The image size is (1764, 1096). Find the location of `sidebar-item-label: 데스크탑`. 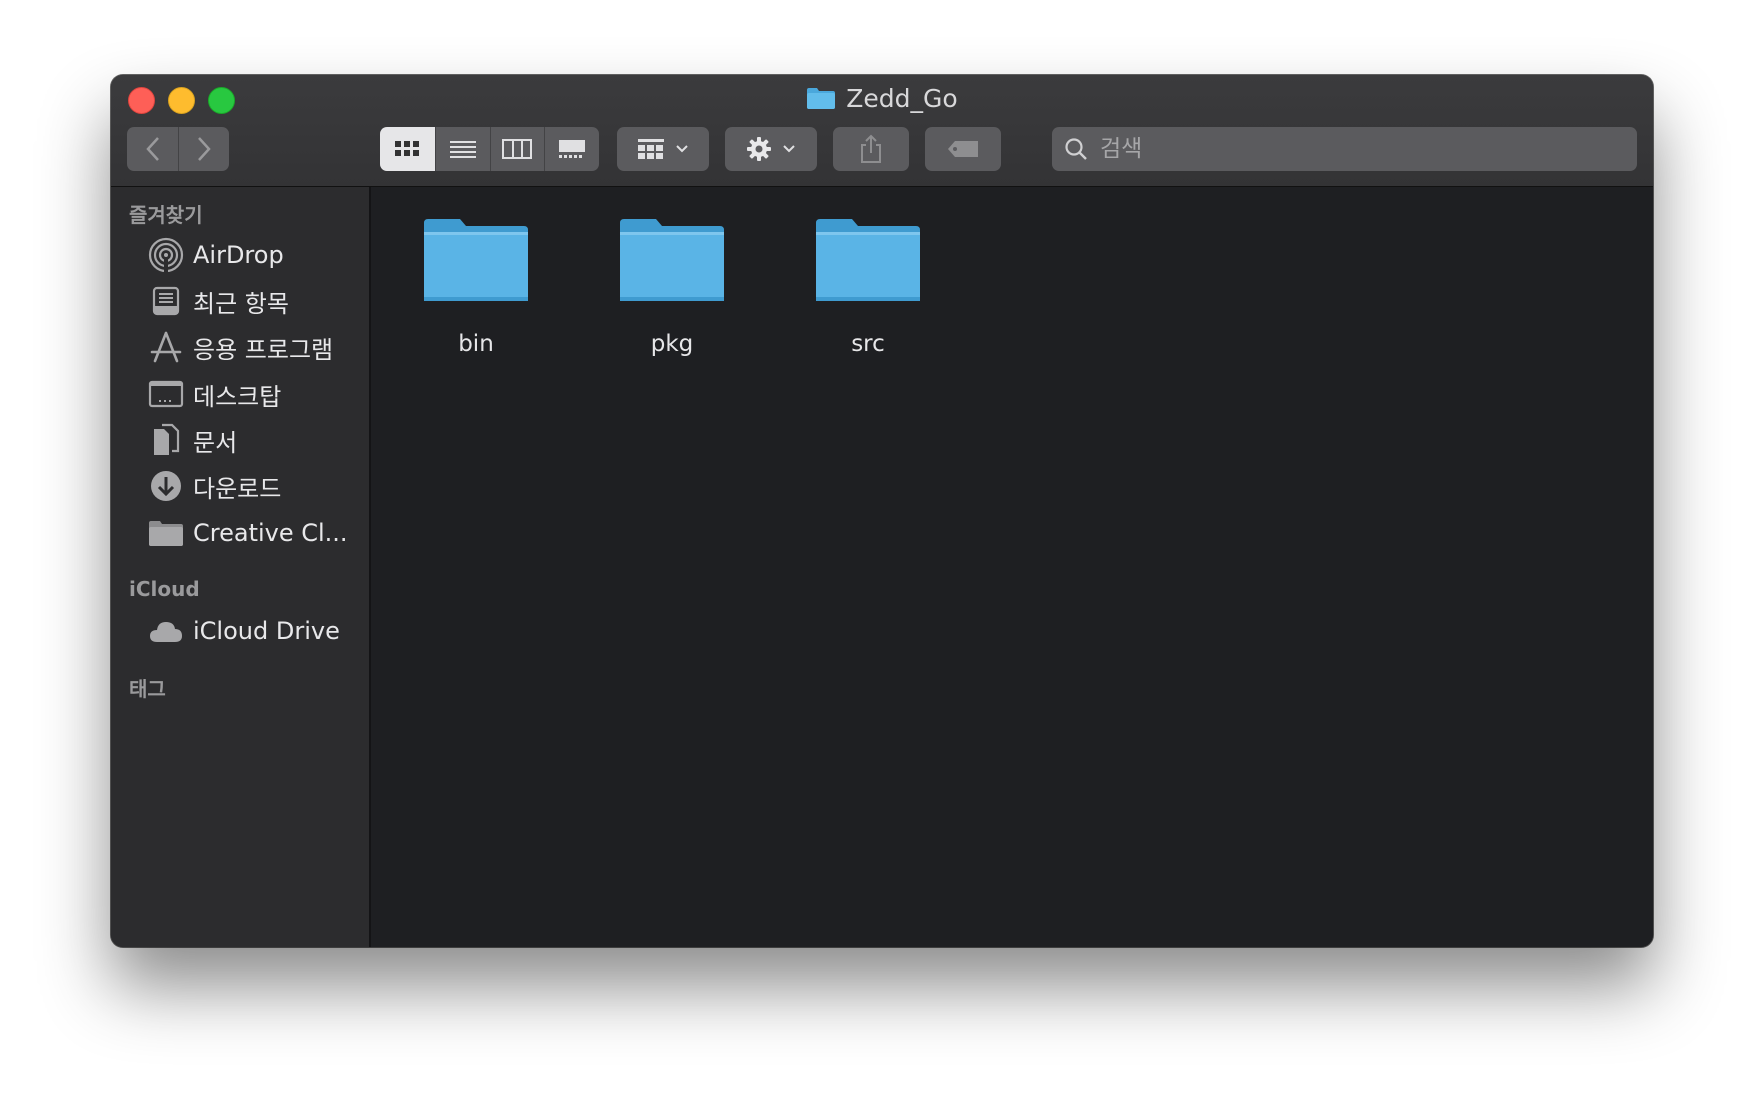

sidebar-item-label: 데스크탑 is located at coordinates (237, 396).